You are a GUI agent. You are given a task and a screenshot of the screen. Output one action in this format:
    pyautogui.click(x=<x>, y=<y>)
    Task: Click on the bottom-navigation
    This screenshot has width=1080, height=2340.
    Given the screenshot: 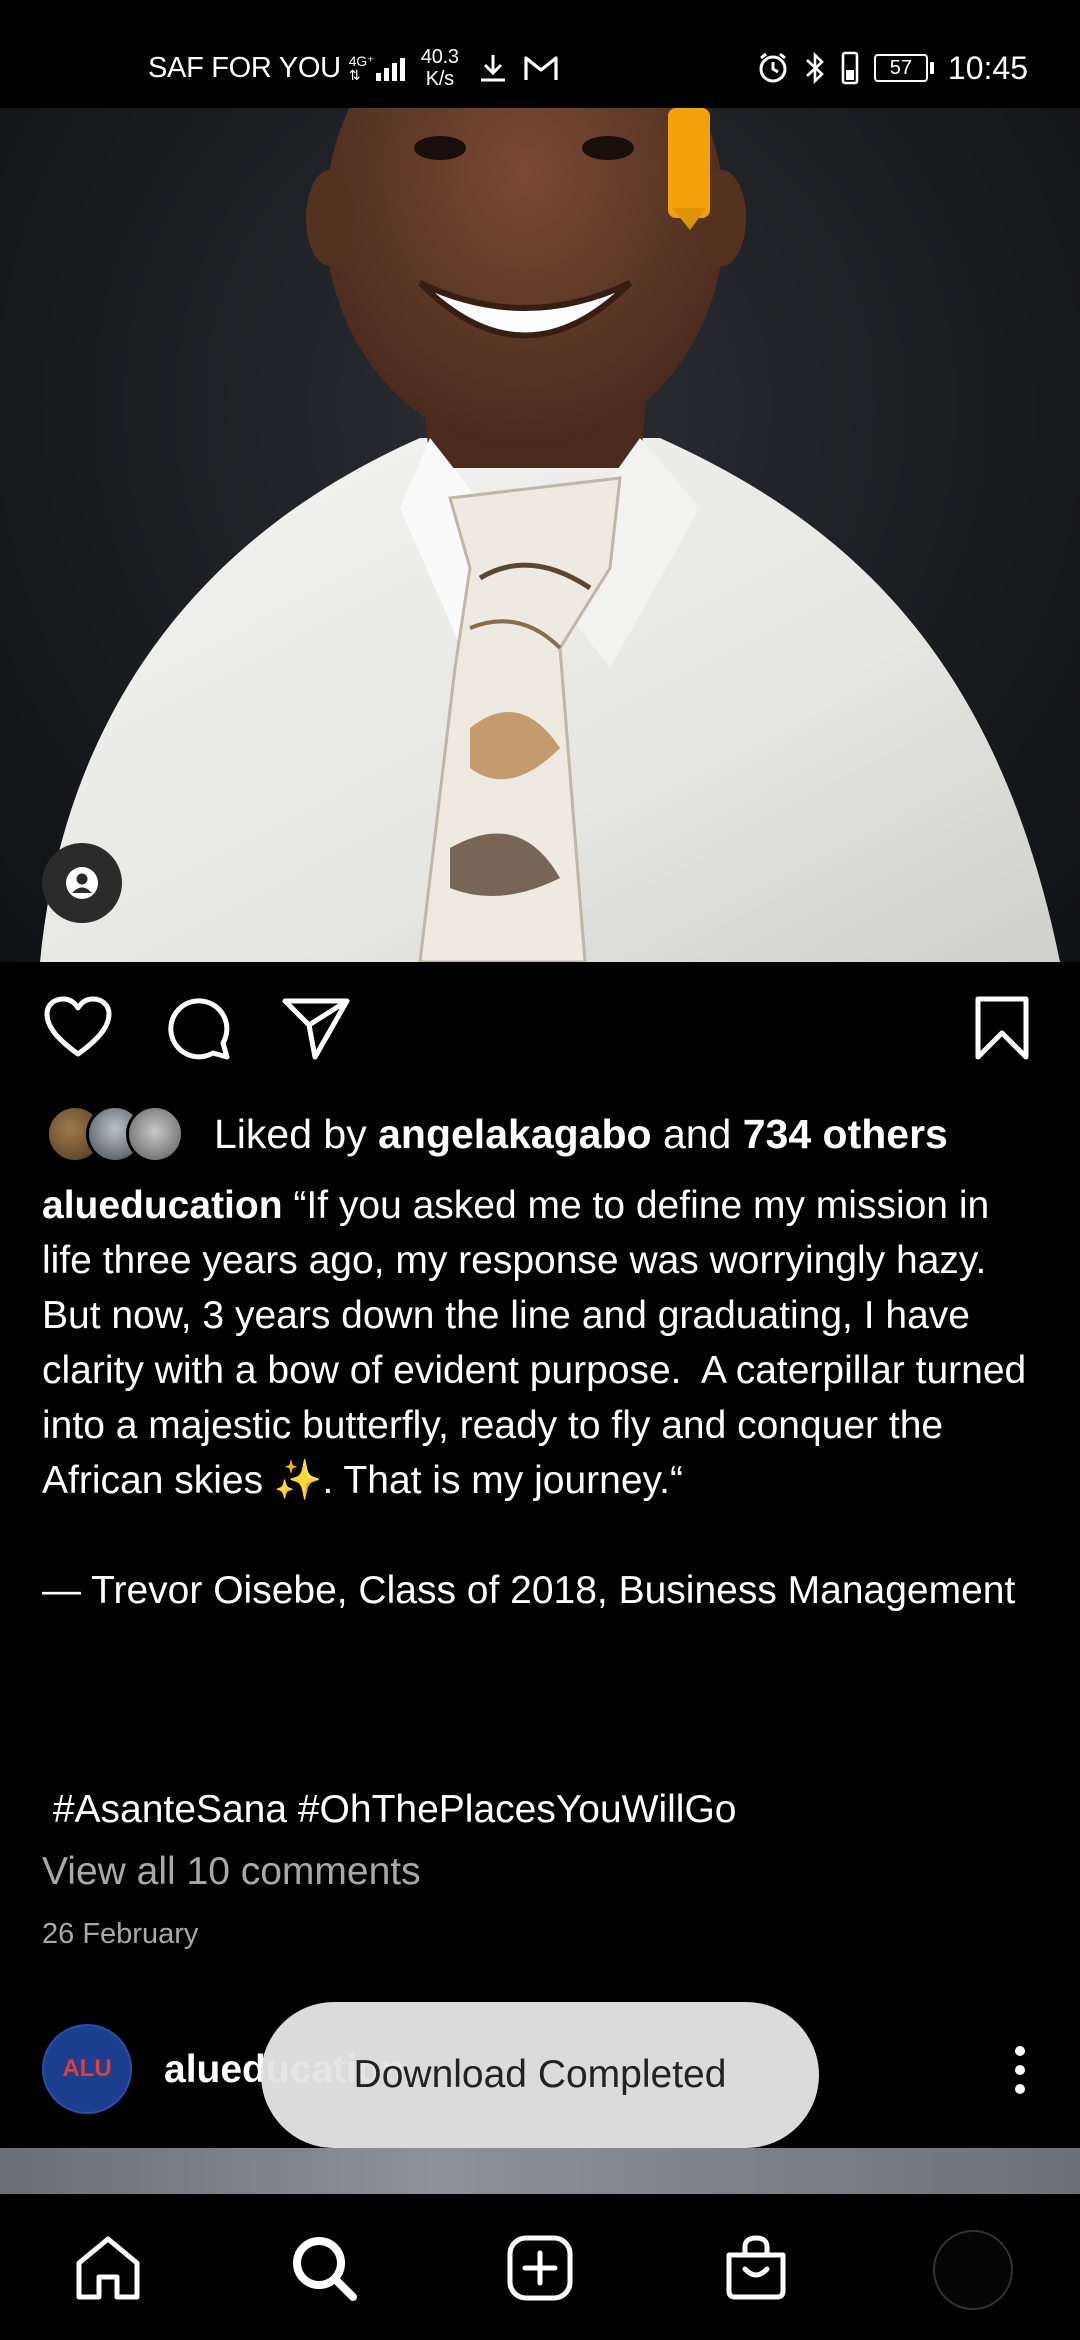 What is the action you would take?
    pyautogui.click(x=540, y=2267)
    